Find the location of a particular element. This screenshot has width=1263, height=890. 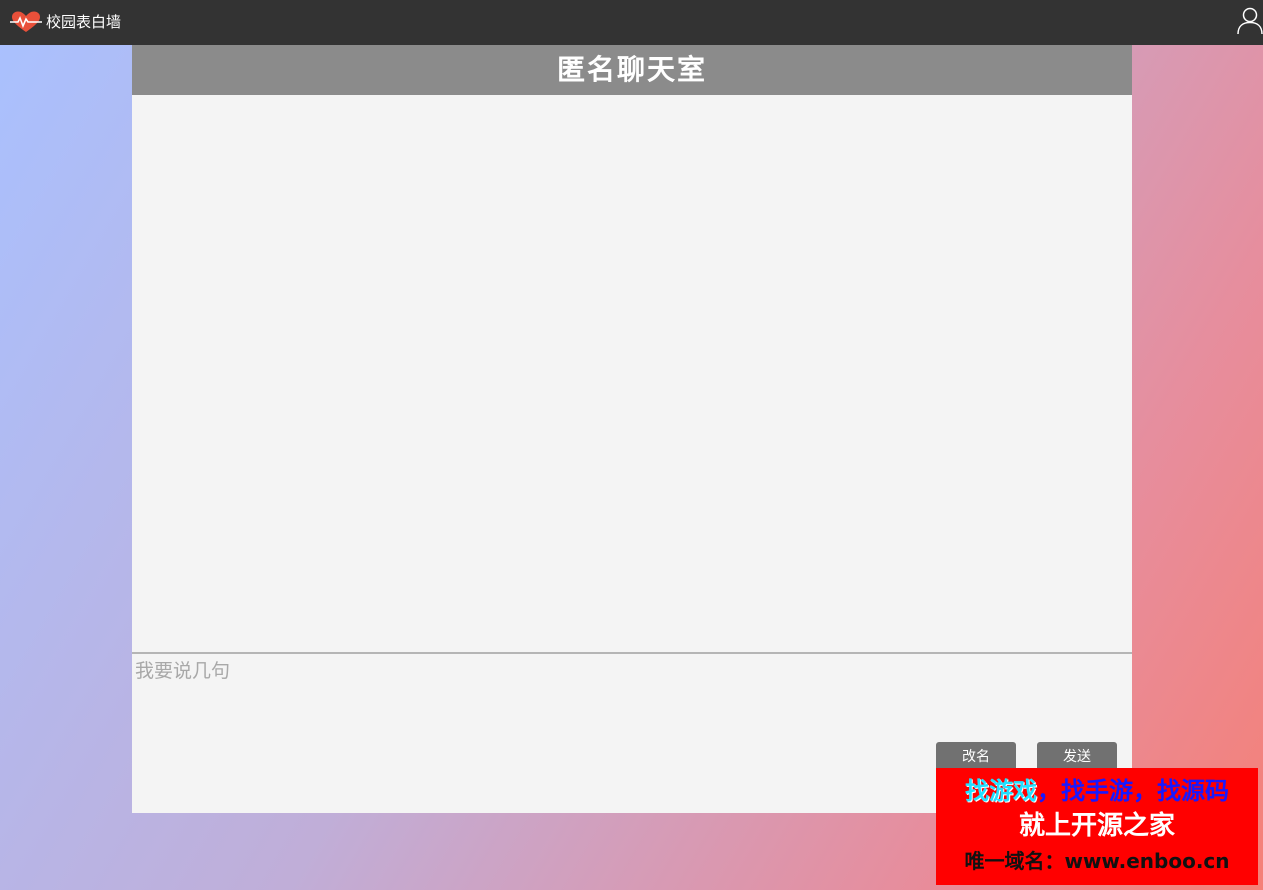

chat-title: 匿名聊天室 is located at coordinates (632, 70).